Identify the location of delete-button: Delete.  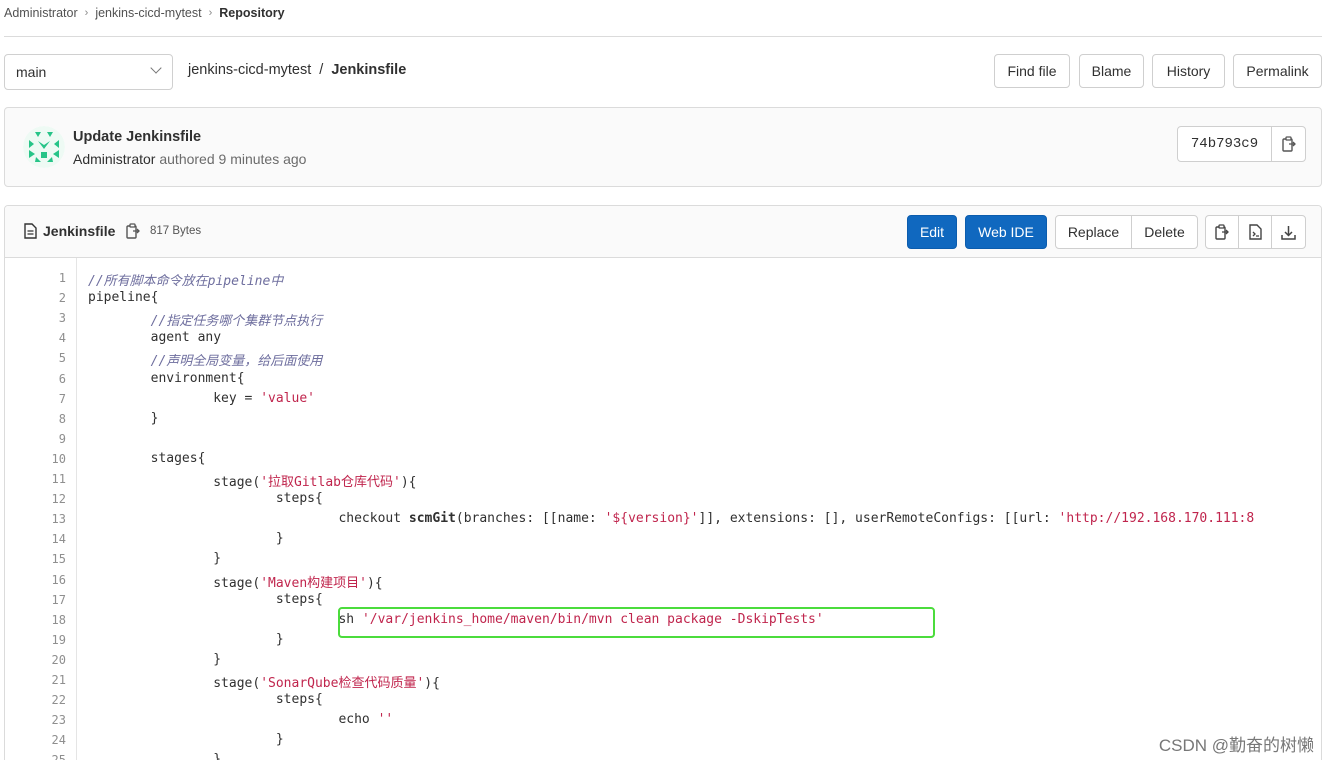
(1164, 232).